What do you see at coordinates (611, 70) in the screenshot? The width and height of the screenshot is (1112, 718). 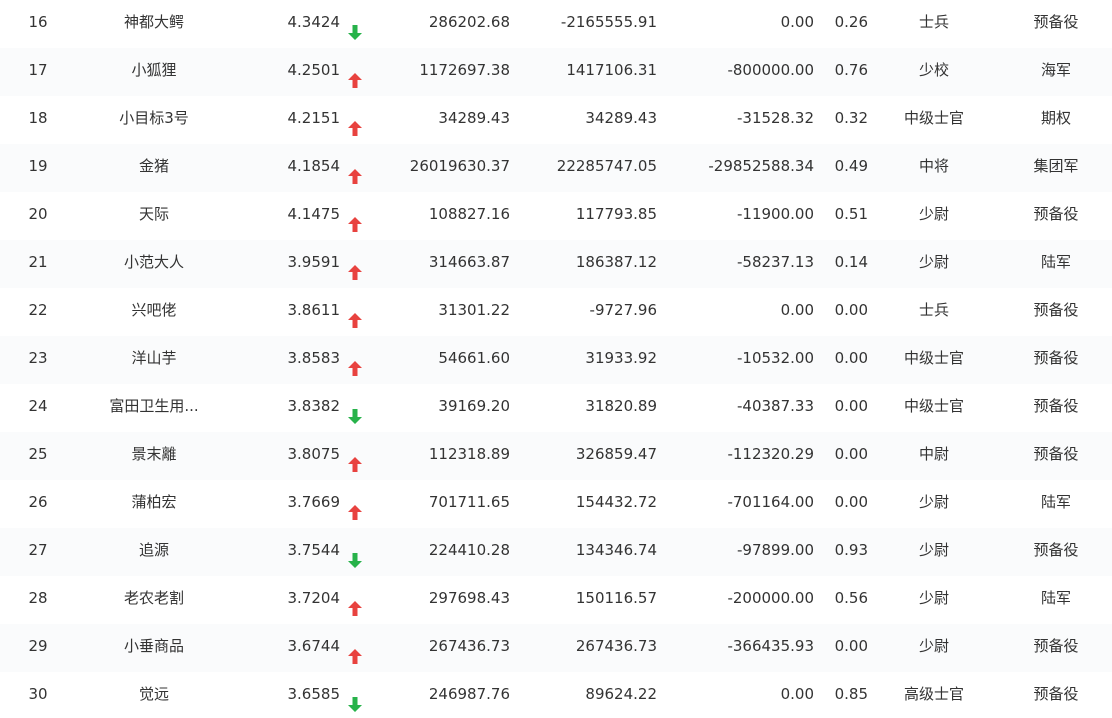 I see `value-2-cell: 1417106.31` at bounding box center [611, 70].